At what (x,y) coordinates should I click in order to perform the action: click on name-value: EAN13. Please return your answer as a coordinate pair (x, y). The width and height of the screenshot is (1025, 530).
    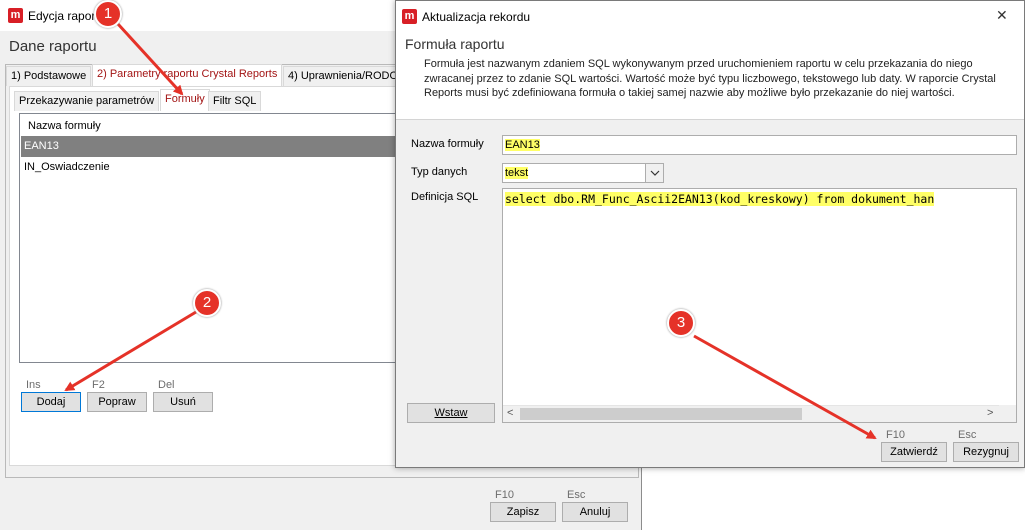
    Looking at the image, I should click on (522, 145).